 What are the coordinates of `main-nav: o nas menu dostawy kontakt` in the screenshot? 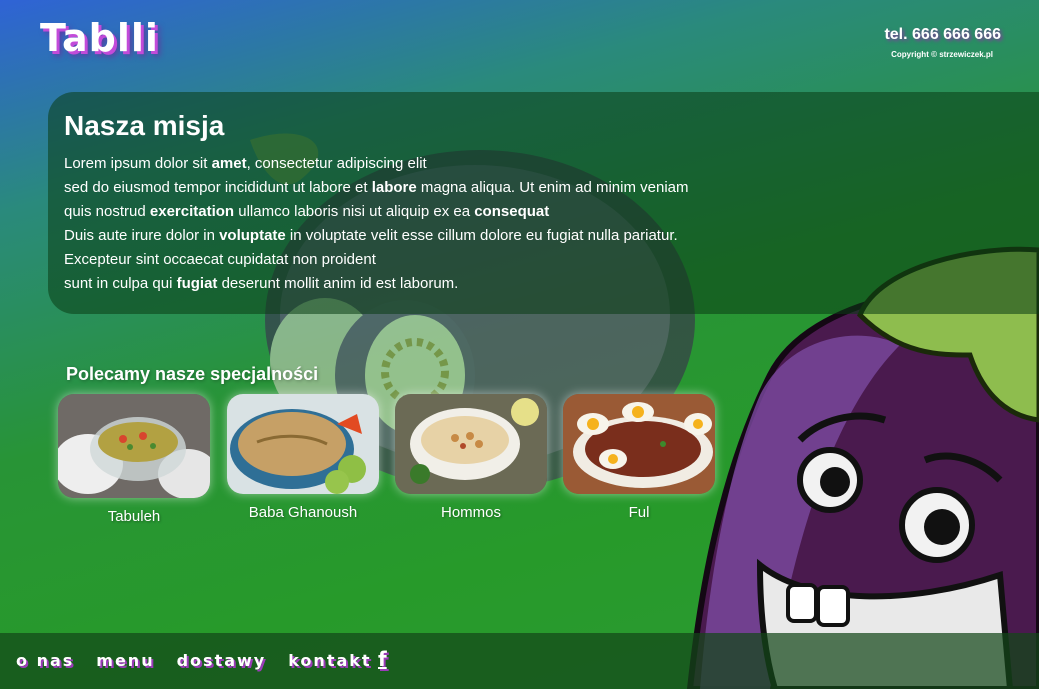 It's located at (205, 660).